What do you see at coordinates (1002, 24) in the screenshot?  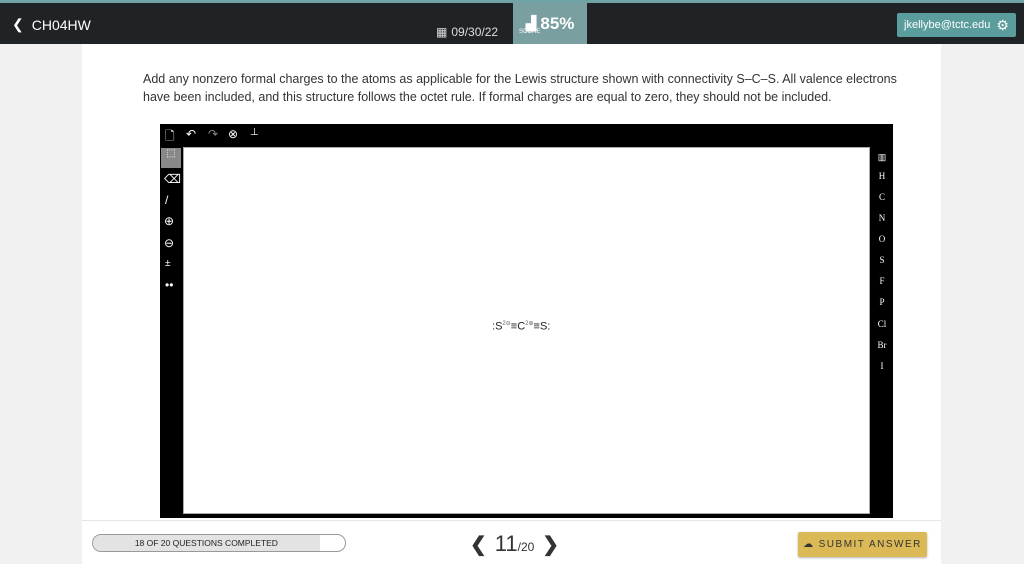 I see `gear-icon: ⚙` at bounding box center [1002, 24].